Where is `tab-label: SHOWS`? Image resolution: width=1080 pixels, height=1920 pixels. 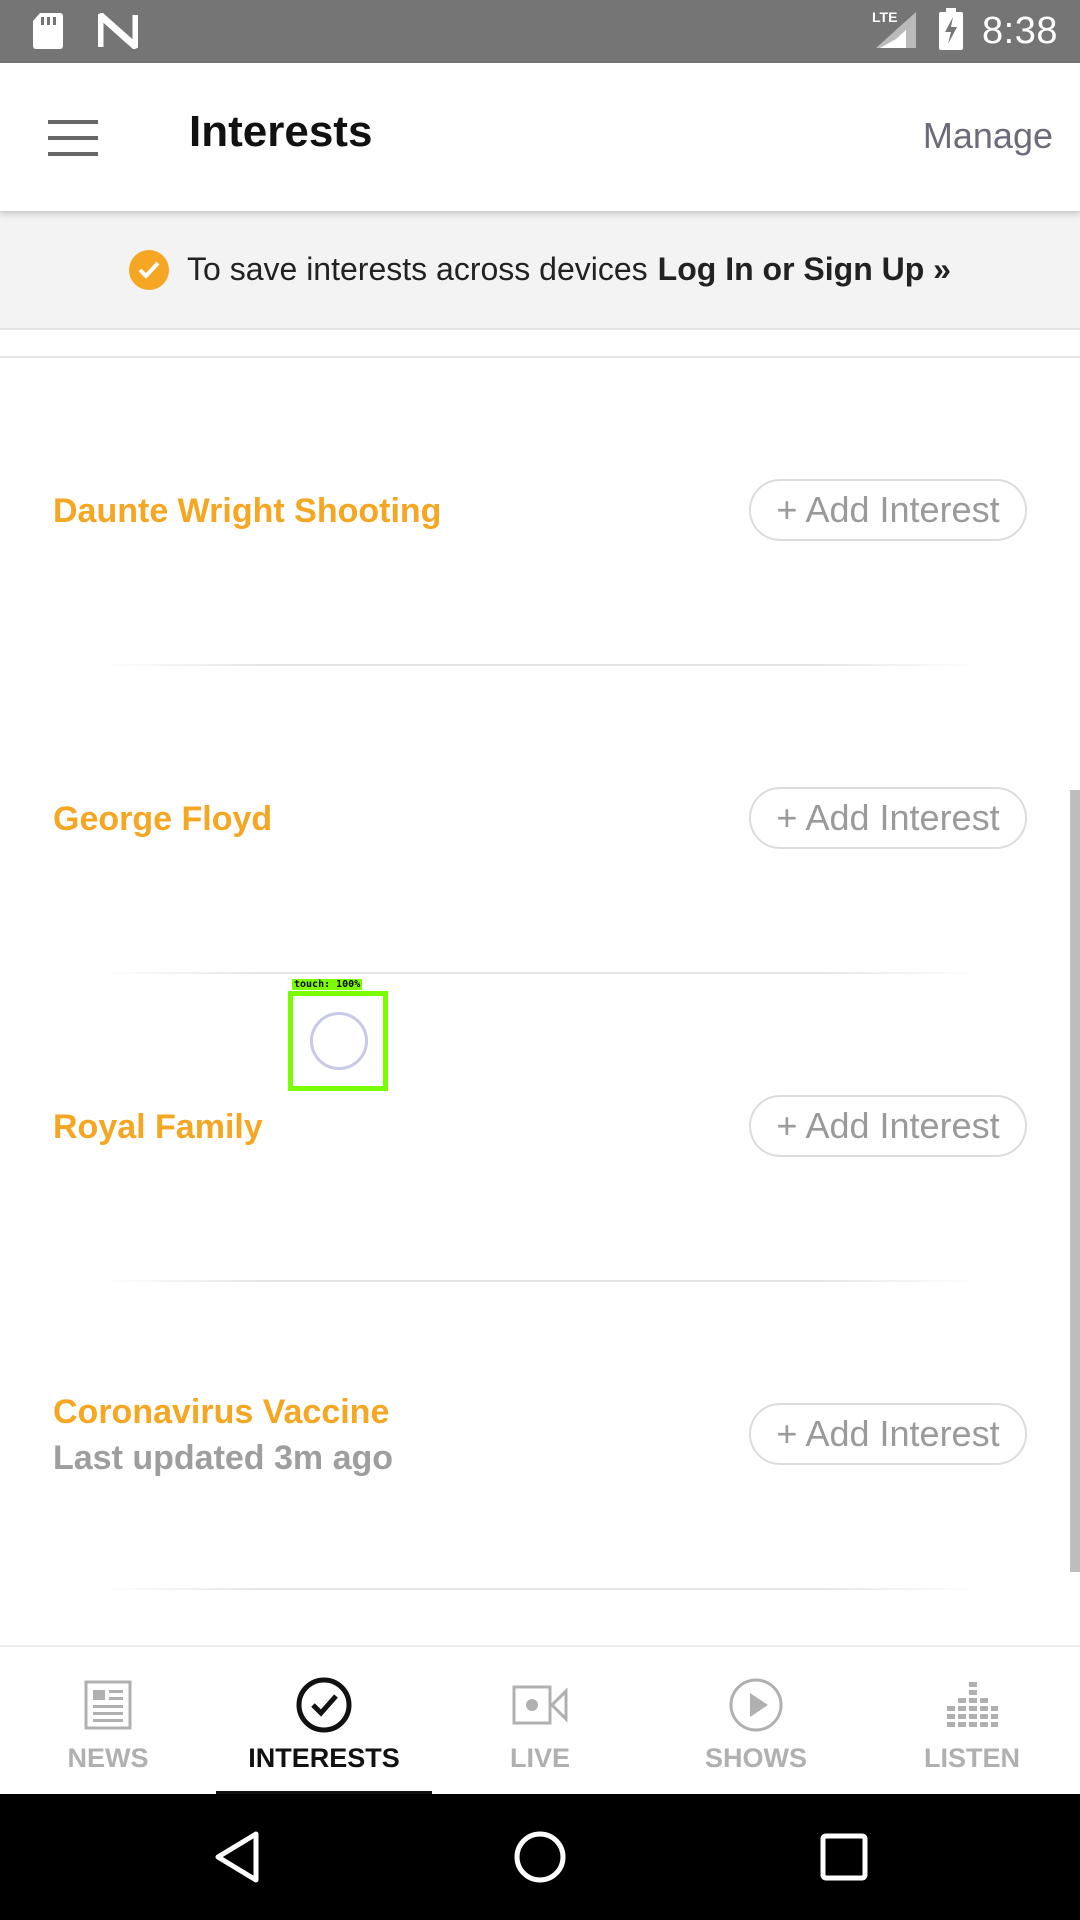 tab-label: SHOWS is located at coordinates (755, 1758).